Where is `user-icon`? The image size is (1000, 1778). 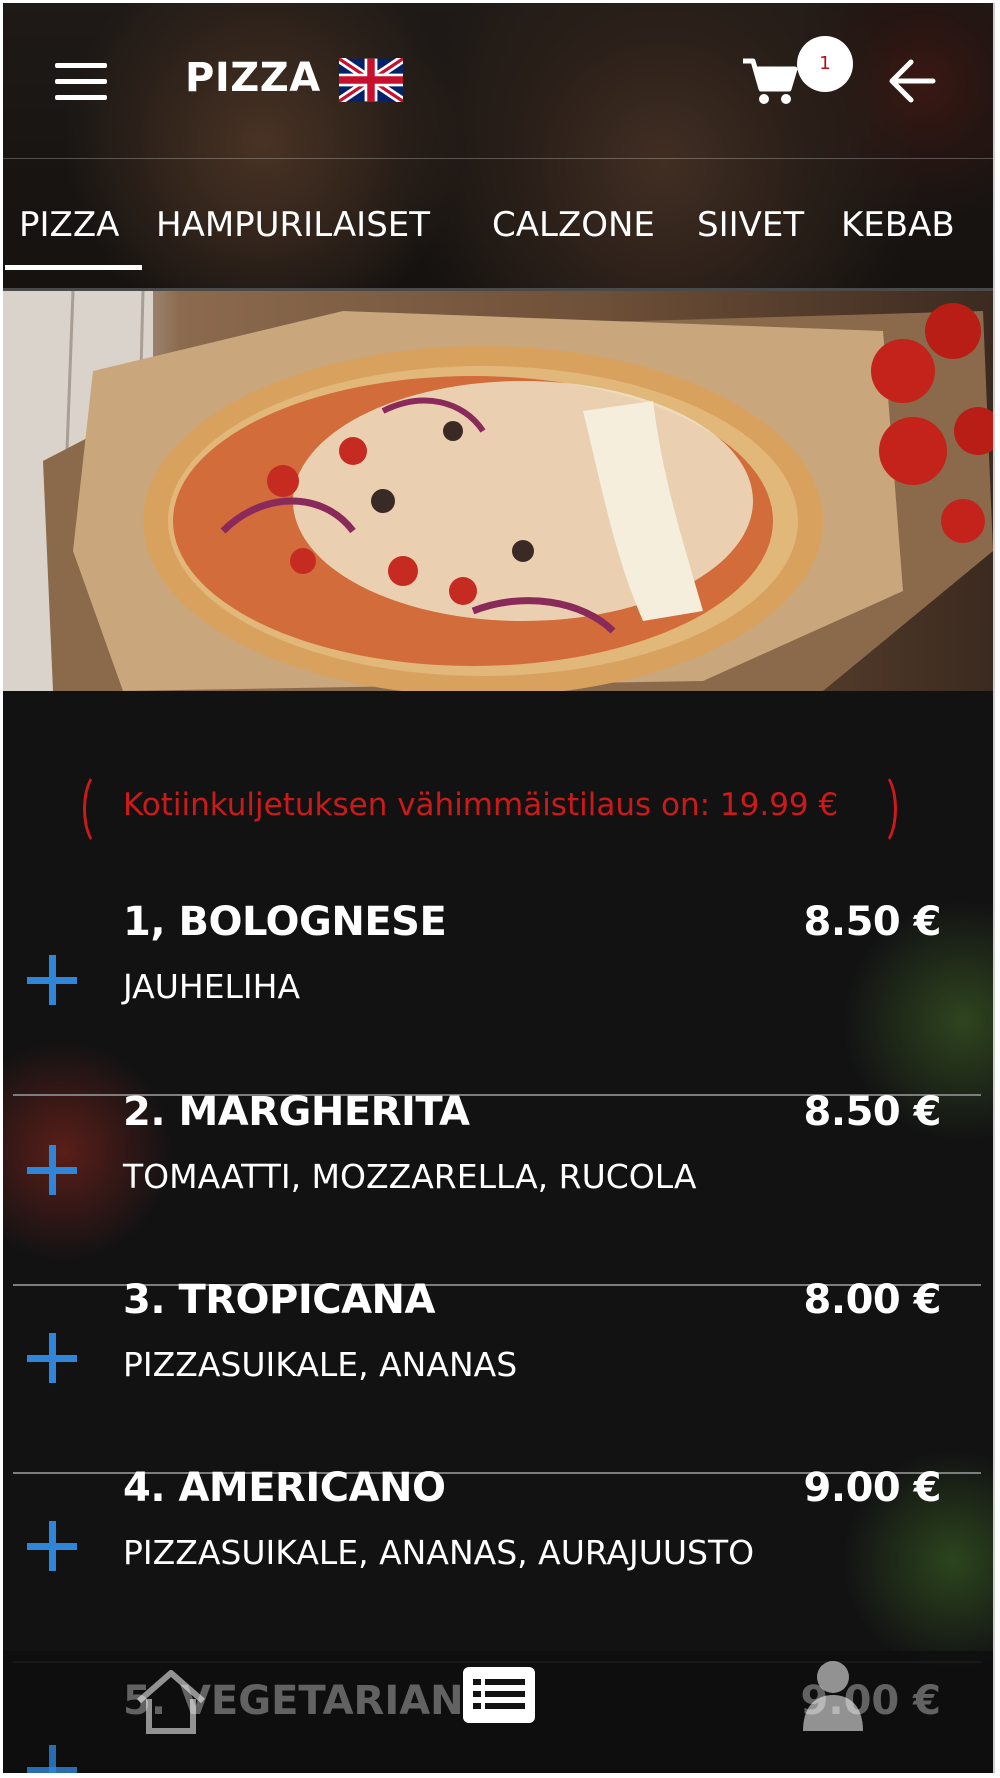 user-icon is located at coordinates (833, 1695).